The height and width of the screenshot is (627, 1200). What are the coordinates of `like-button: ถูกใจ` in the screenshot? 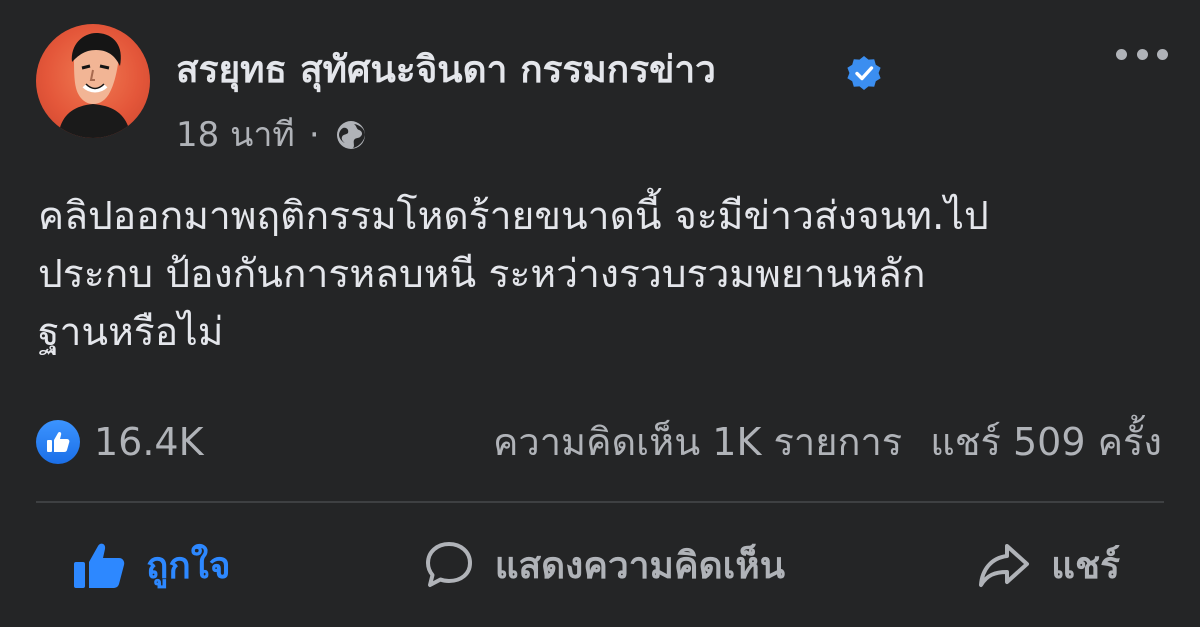 It's located at (151, 565).